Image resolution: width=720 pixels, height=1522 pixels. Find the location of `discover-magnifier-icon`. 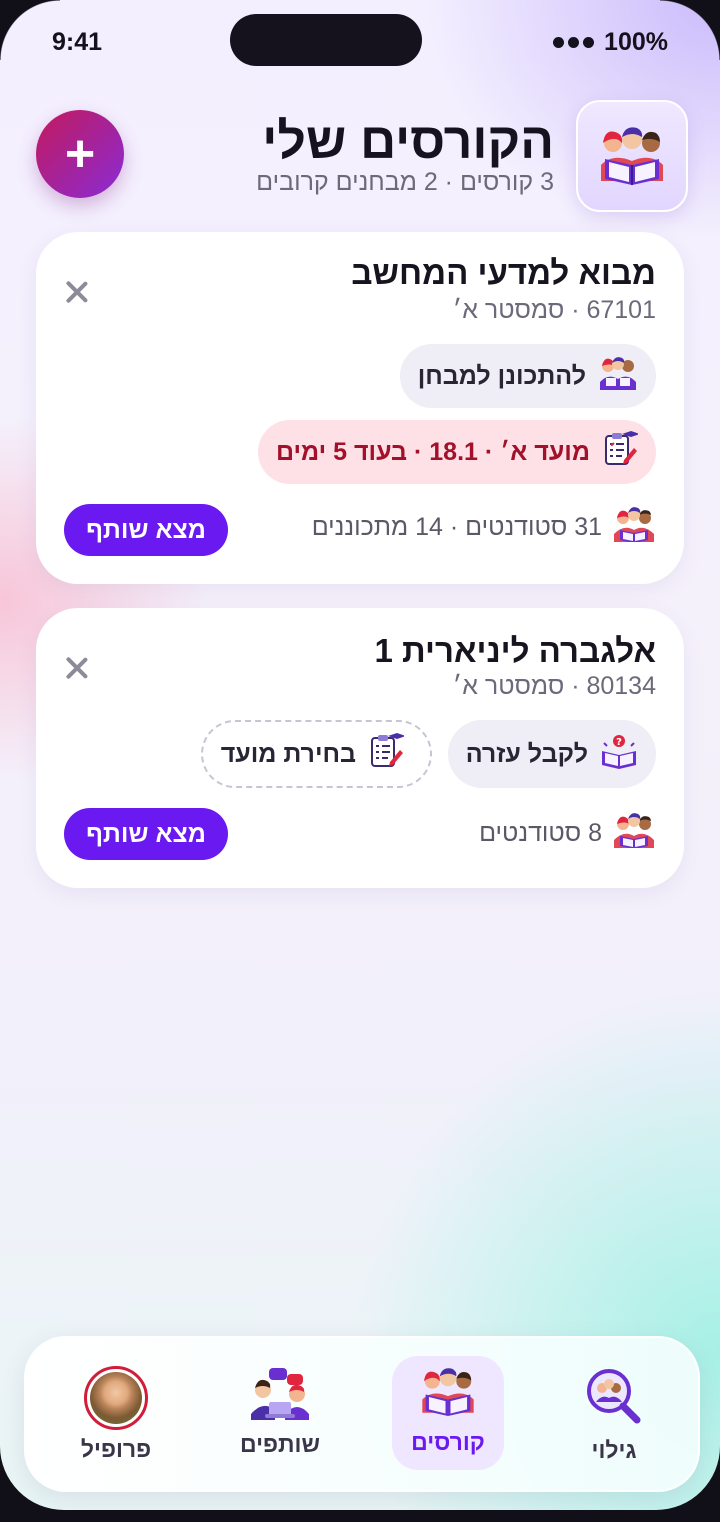

discover-magnifier-icon is located at coordinates (614, 1398).